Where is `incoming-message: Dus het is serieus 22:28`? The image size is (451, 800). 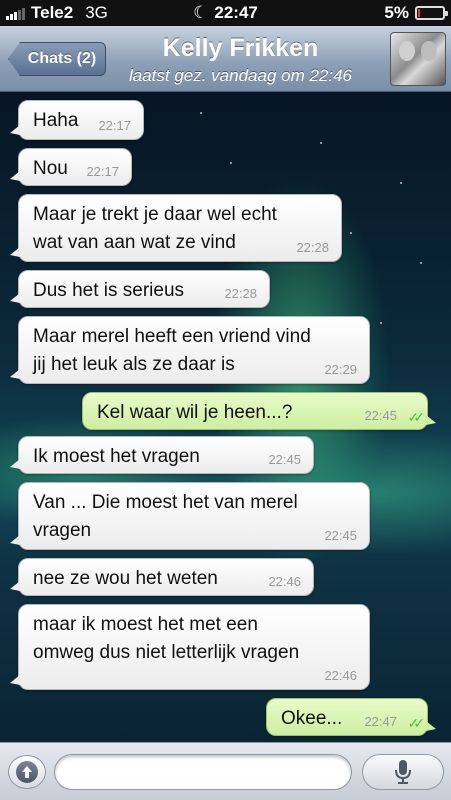 incoming-message: Dus het is serieus 22:28 is located at coordinates (140, 289).